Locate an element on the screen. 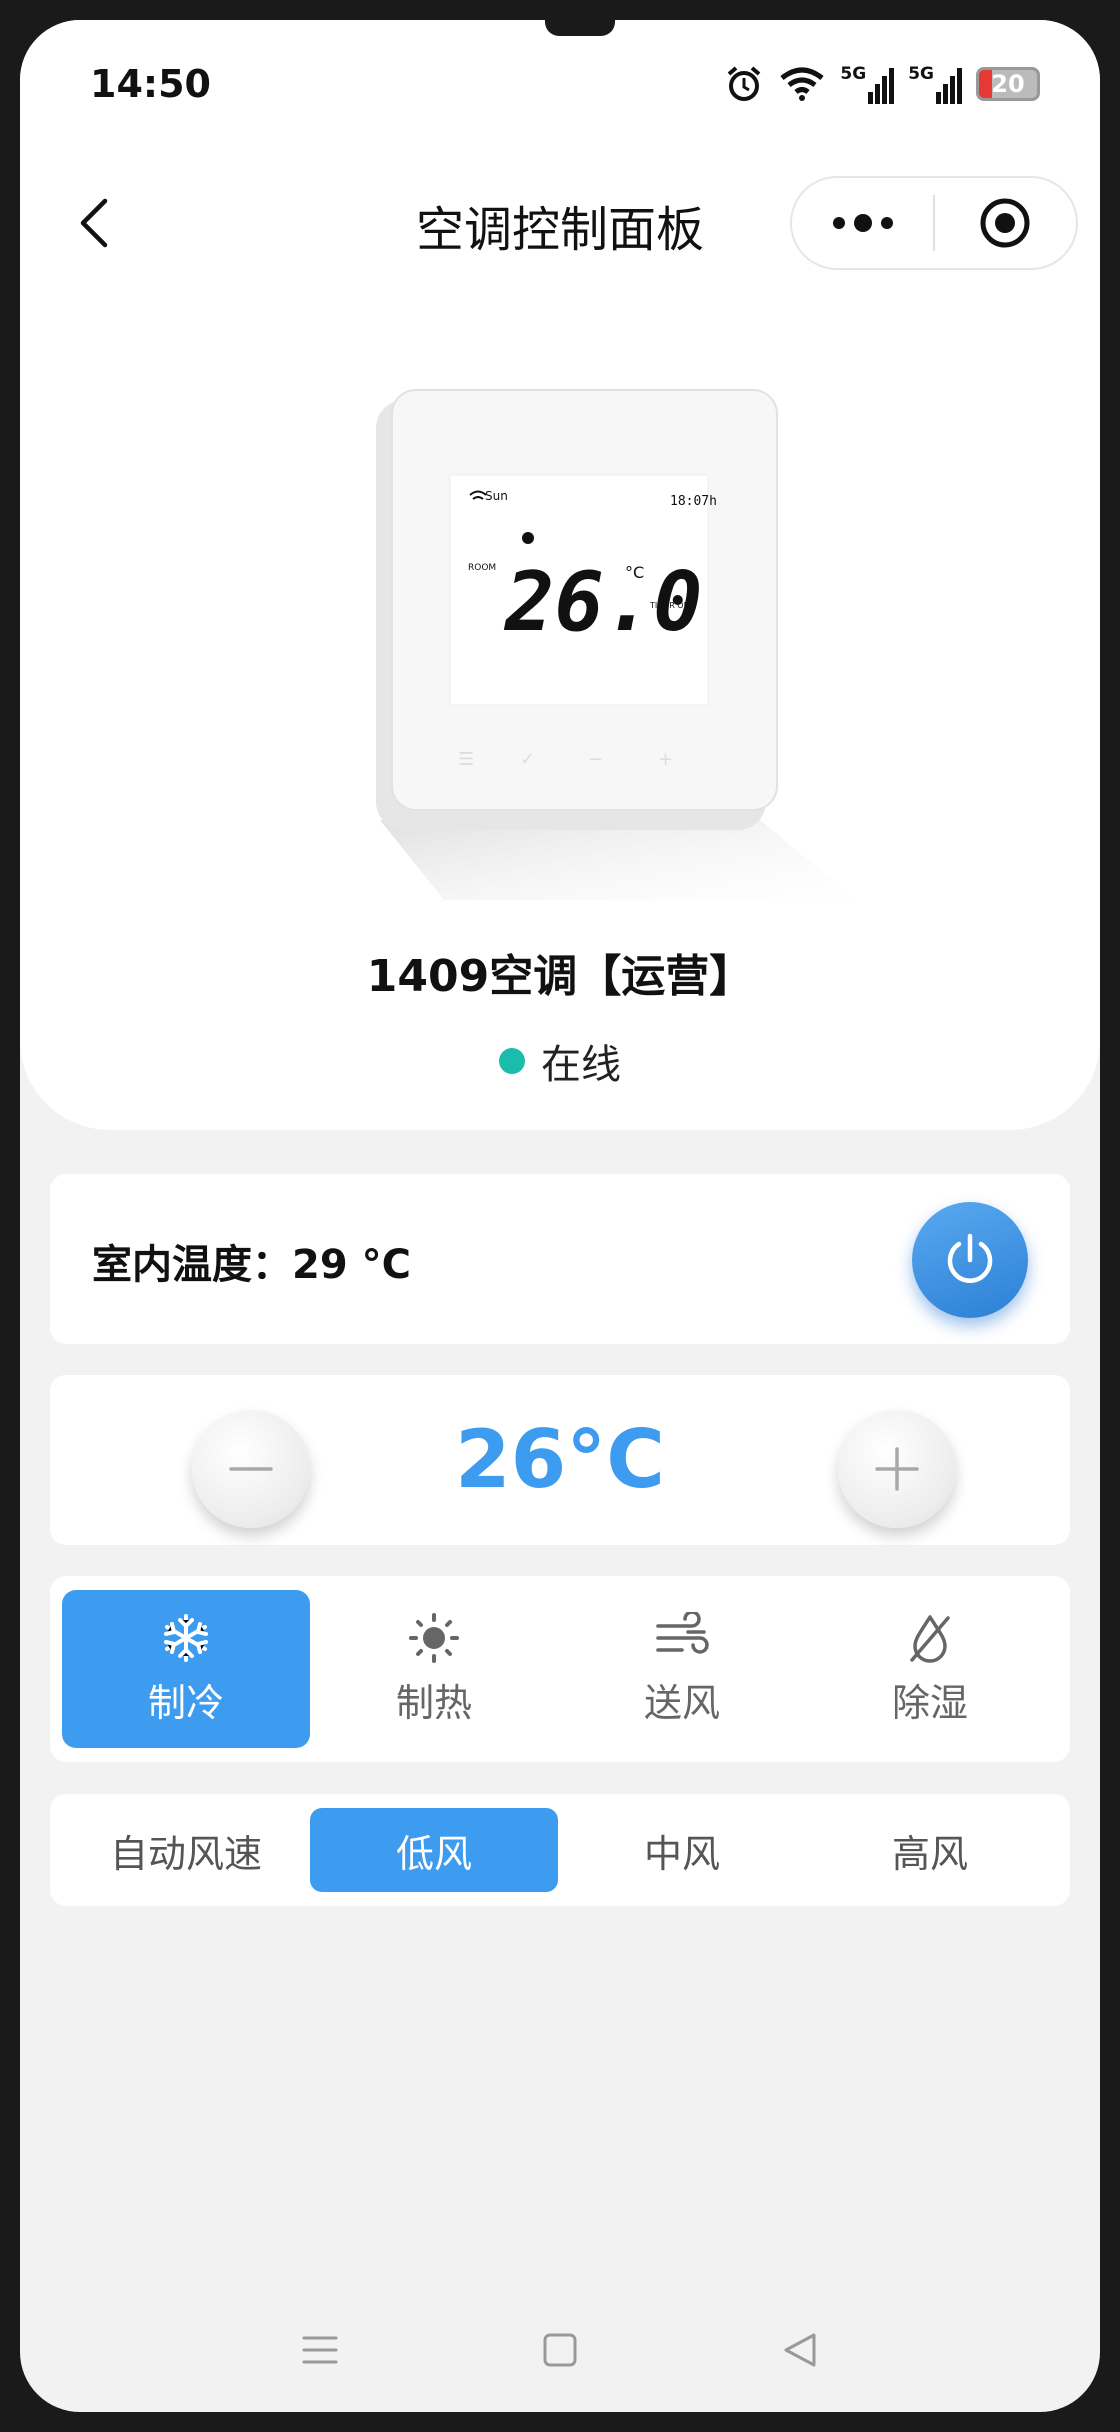  status-icons: 5G 5G 20 is located at coordinates (882, 84).